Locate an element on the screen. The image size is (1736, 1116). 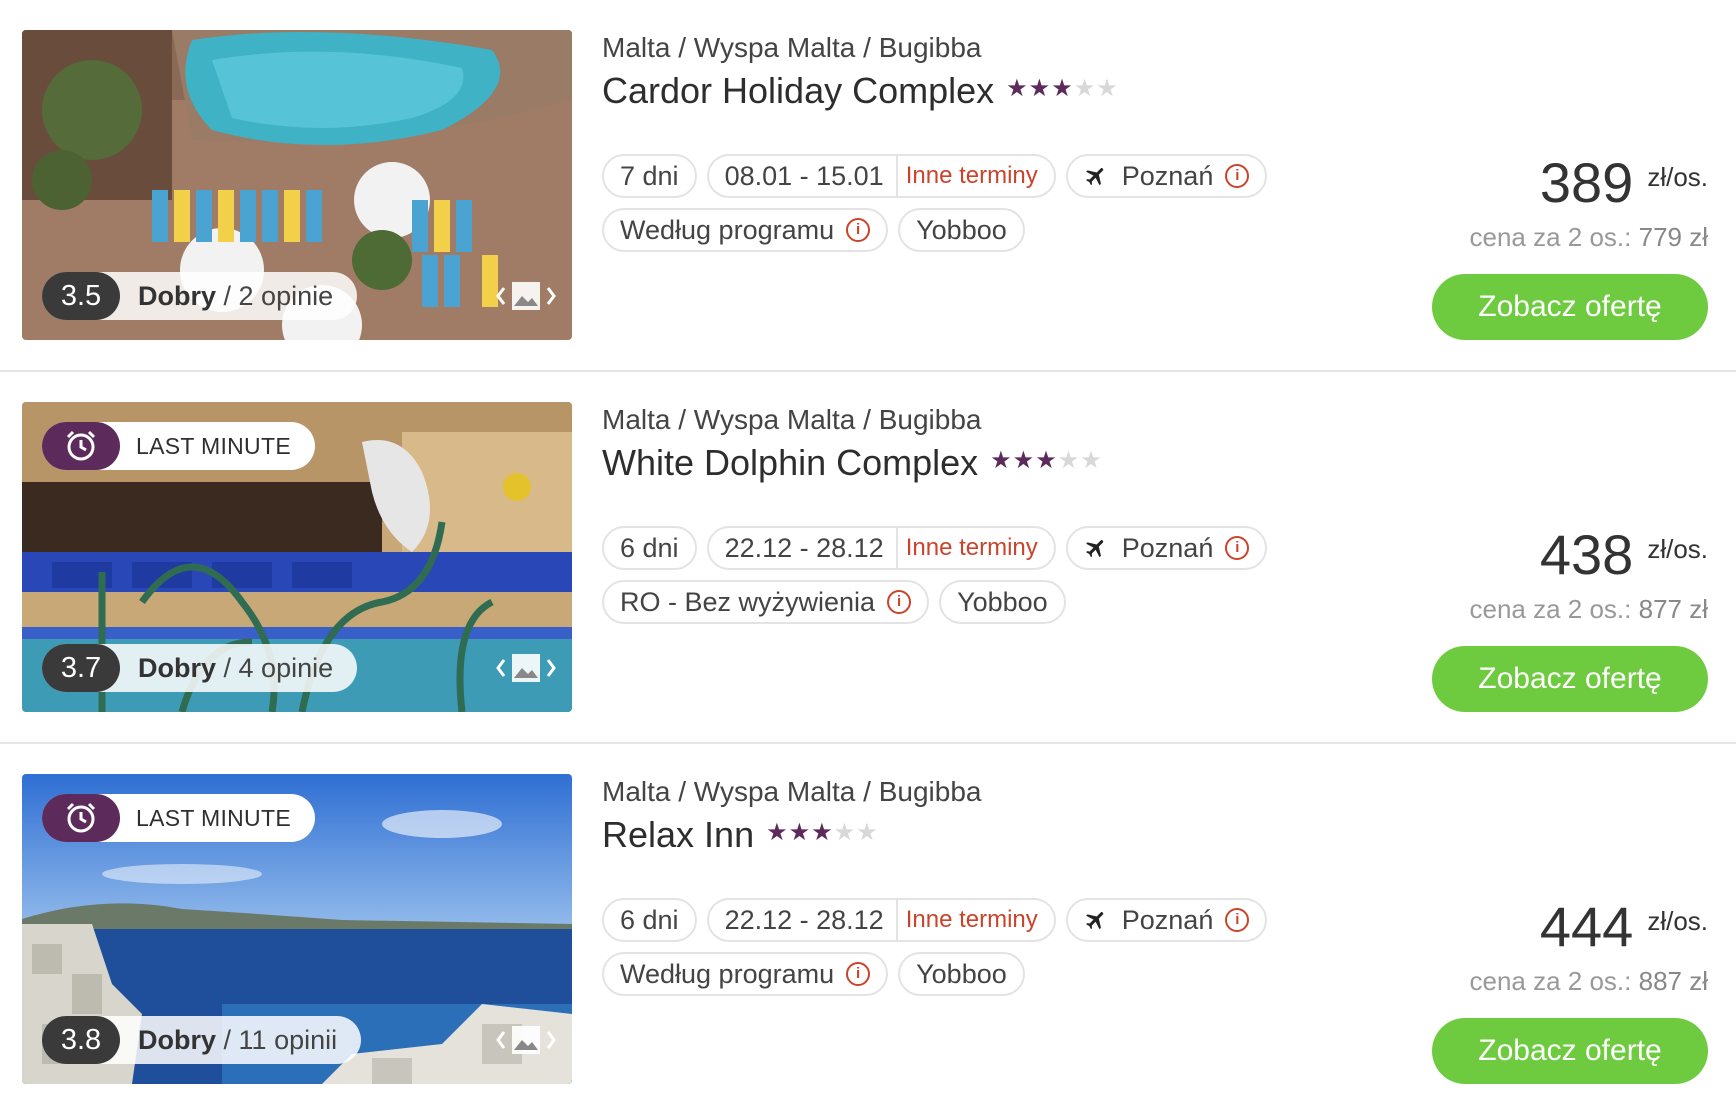
price-per-person: 438 zł/os. is located at coordinates (1624, 555).